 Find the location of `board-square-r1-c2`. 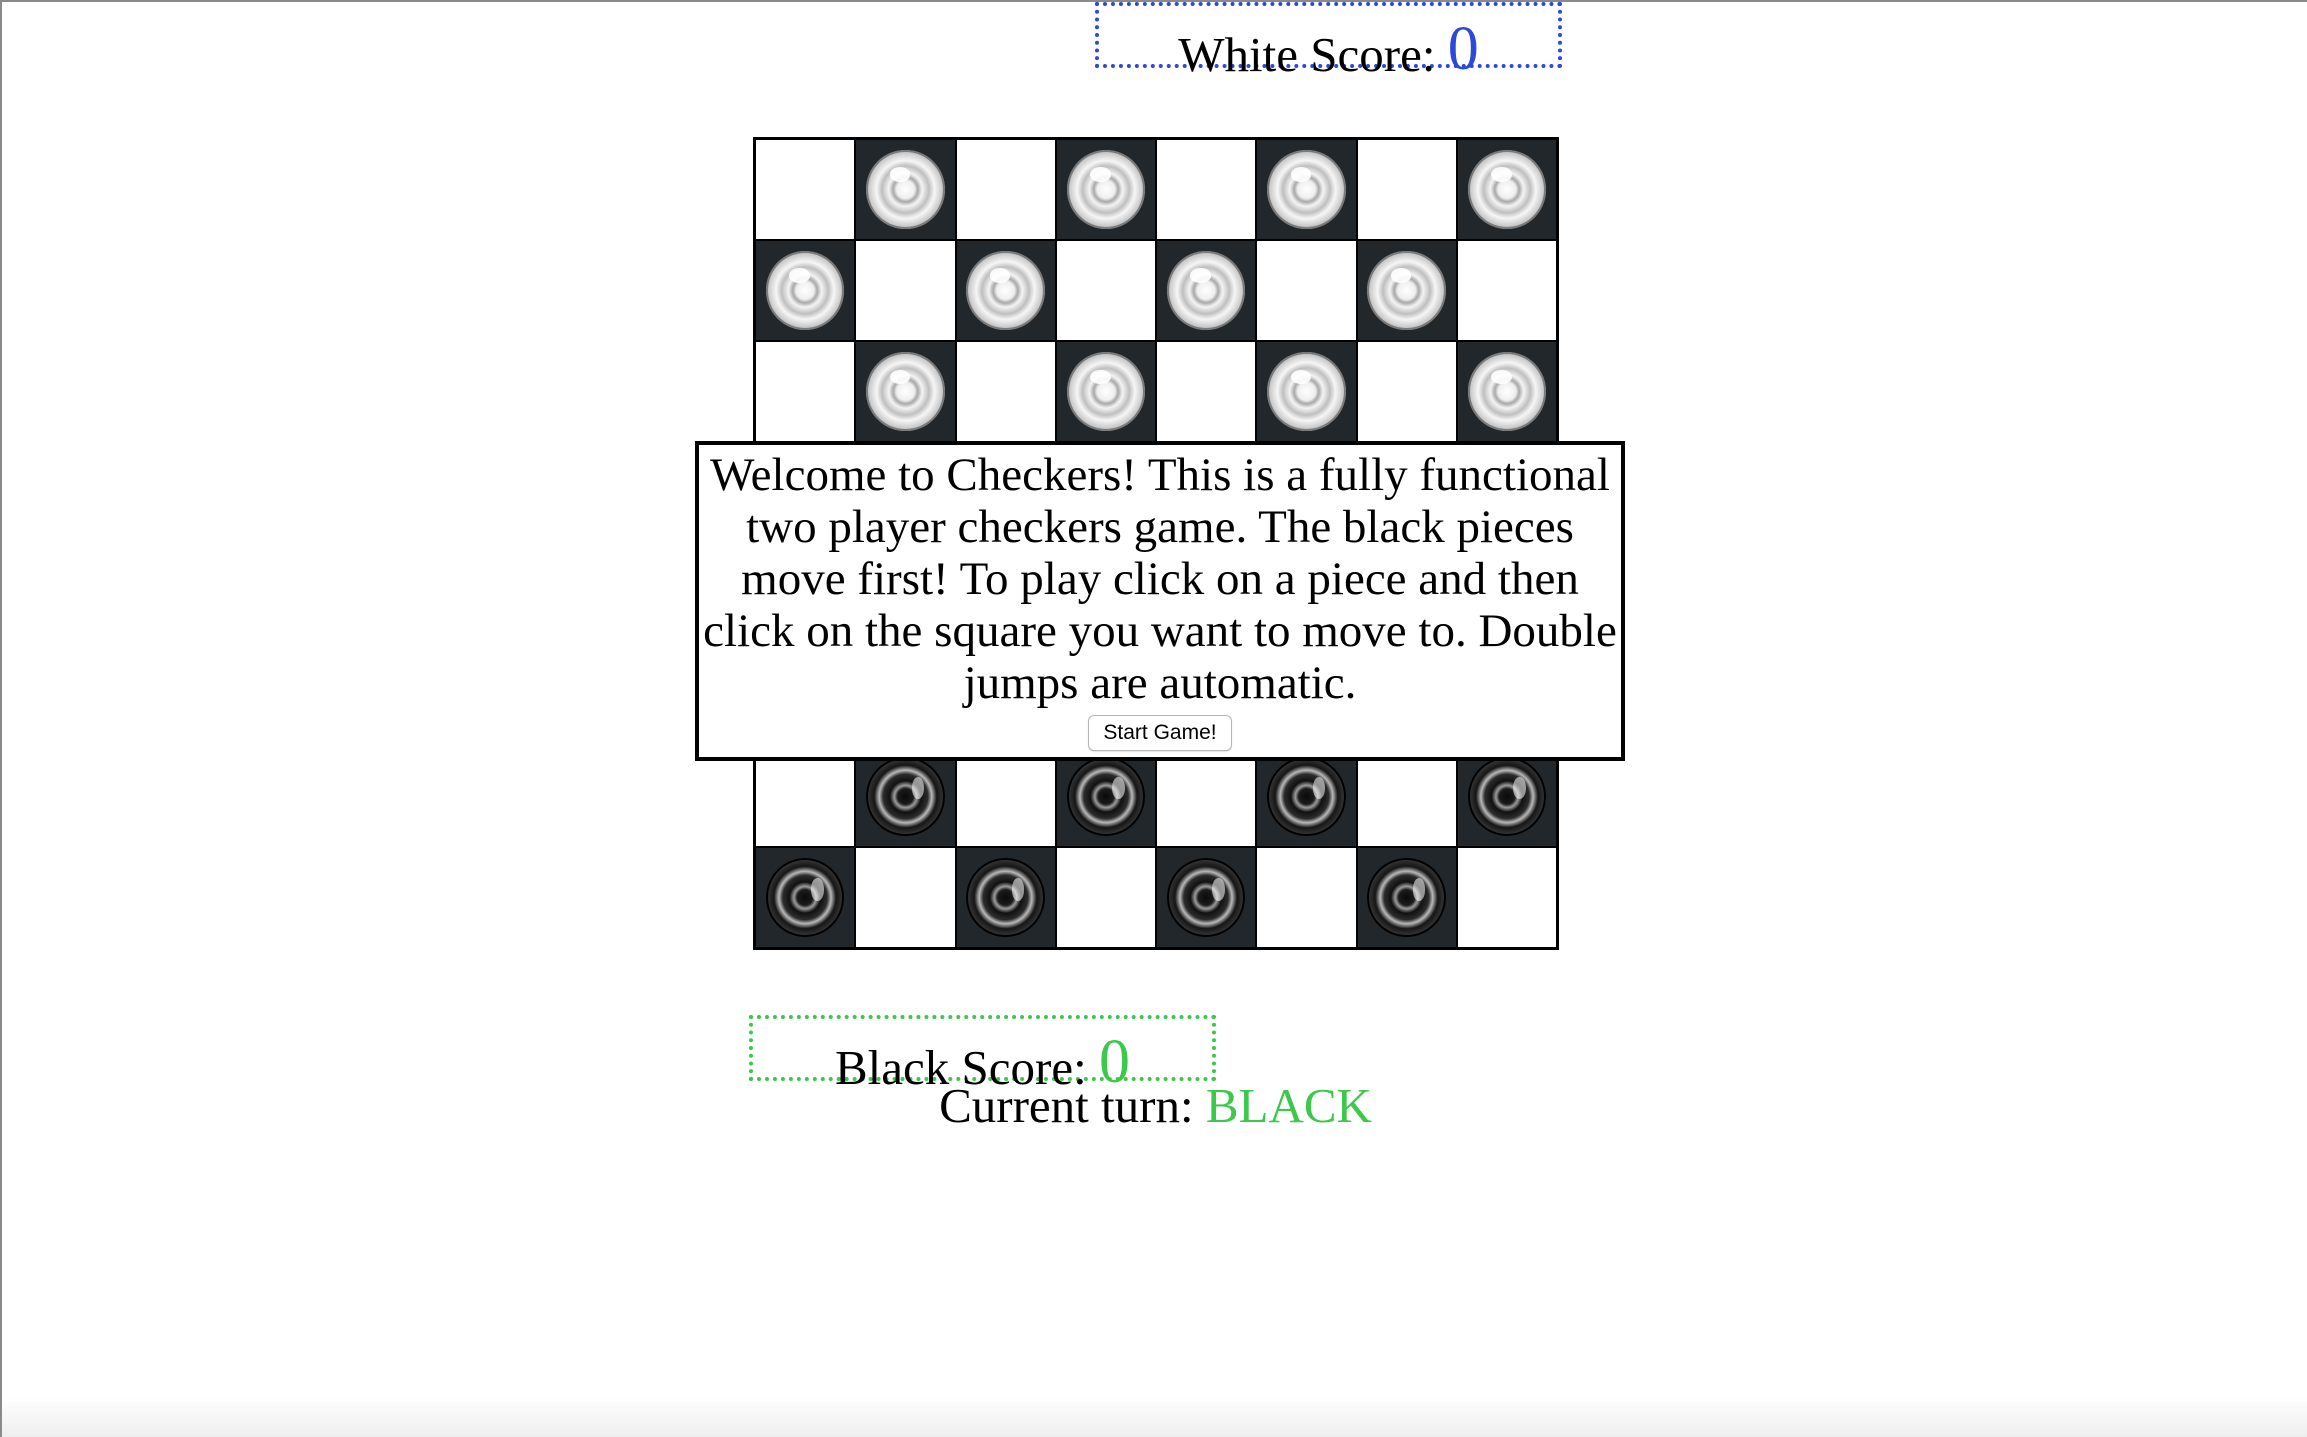

board-square-r1-c2 is located at coordinates (905, 190).